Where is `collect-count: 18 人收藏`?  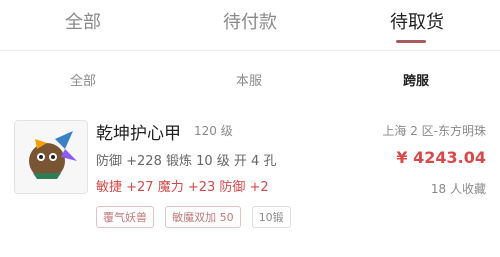 collect-count: 18 人收藏 is located at coordinates (458, 189).